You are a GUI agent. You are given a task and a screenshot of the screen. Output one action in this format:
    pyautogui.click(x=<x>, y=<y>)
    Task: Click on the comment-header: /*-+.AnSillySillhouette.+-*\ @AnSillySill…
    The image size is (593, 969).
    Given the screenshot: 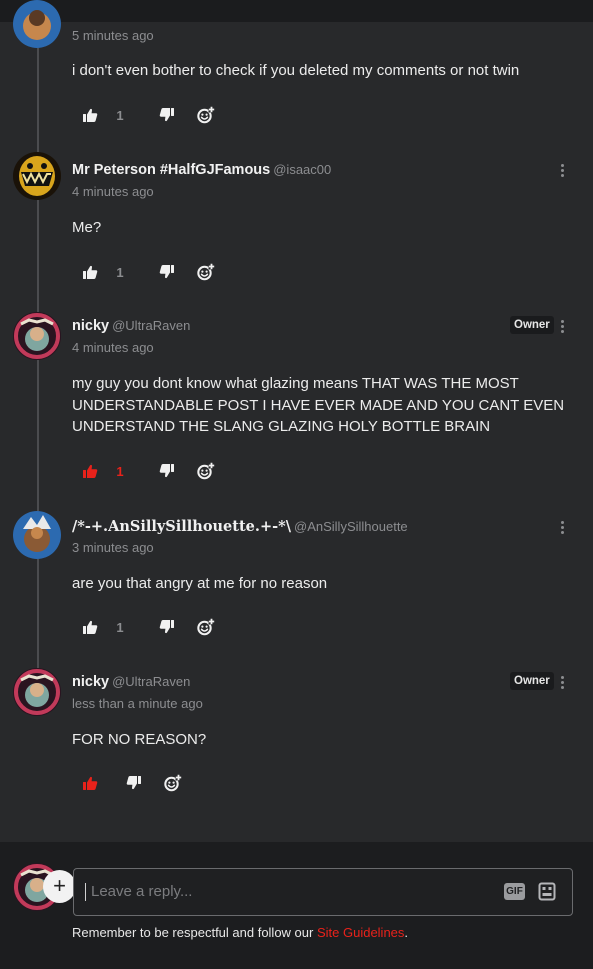 What is the action you would take?
    pyautogui.click(x=240, y=526)
    